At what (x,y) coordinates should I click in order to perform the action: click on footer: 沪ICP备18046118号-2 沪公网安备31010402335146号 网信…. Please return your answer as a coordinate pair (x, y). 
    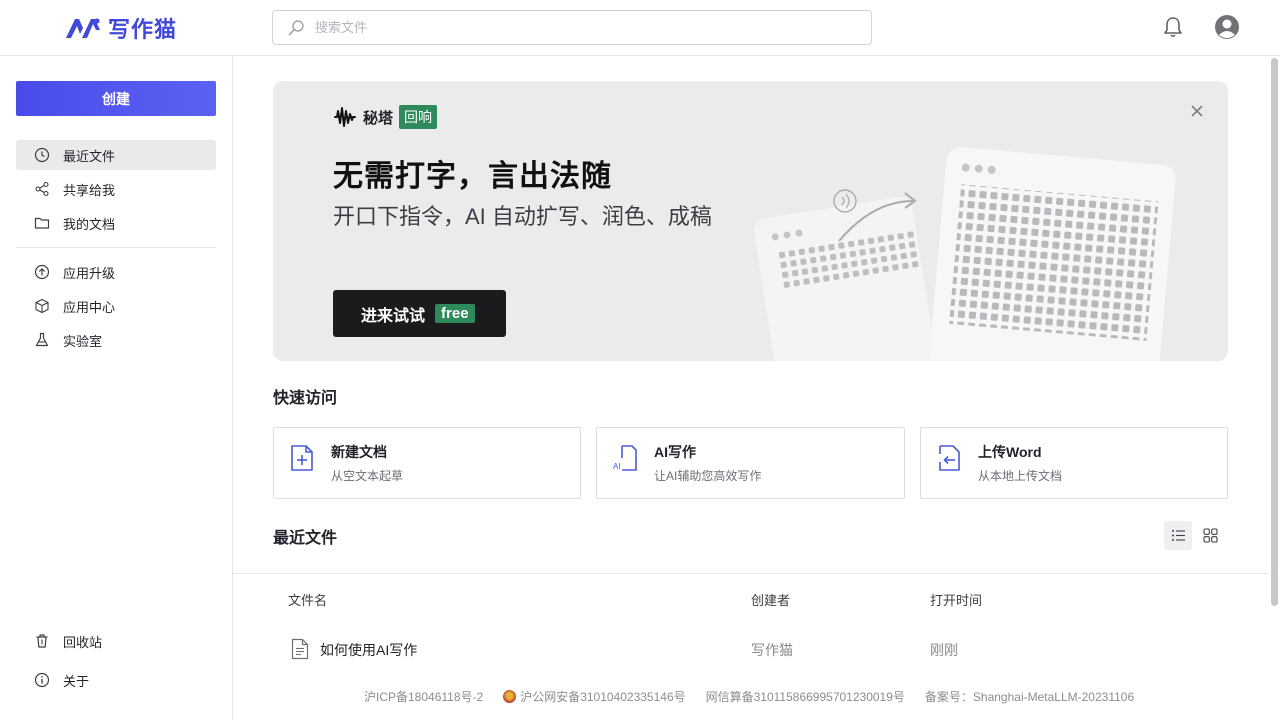
    Looking at the image, I should click on (759, 696).